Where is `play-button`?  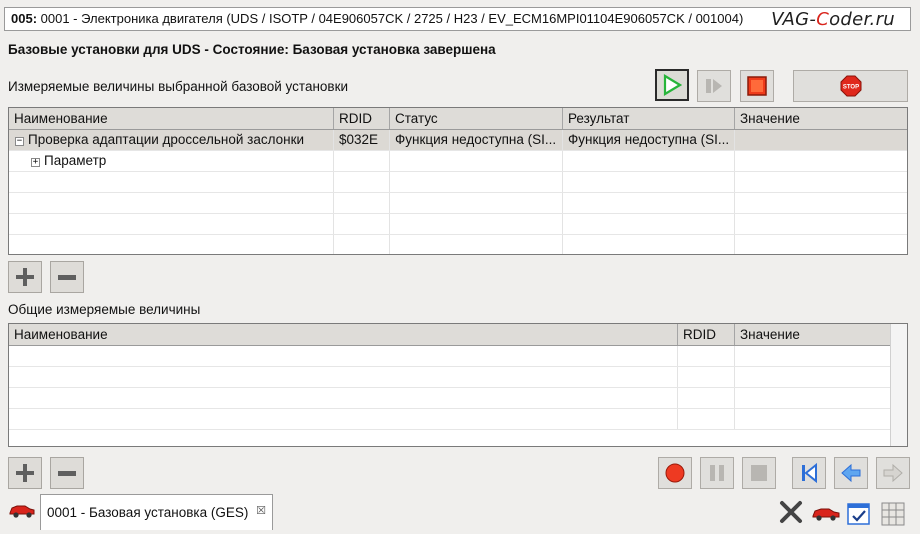
play-button is located at coordinates (672, 85).